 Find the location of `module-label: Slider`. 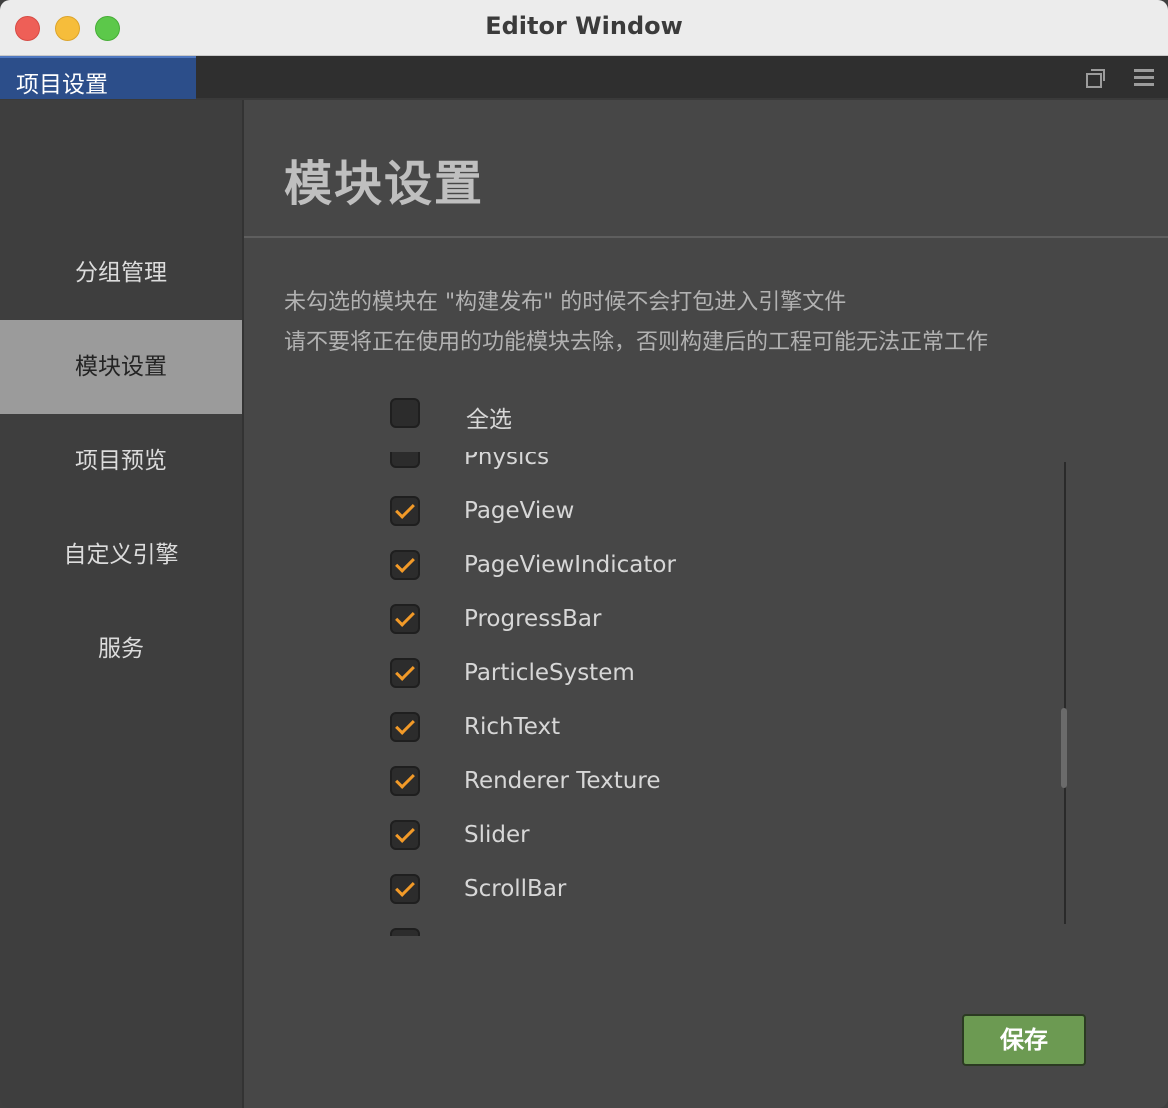

module-label: Slider is located at coordinates (497, 835).